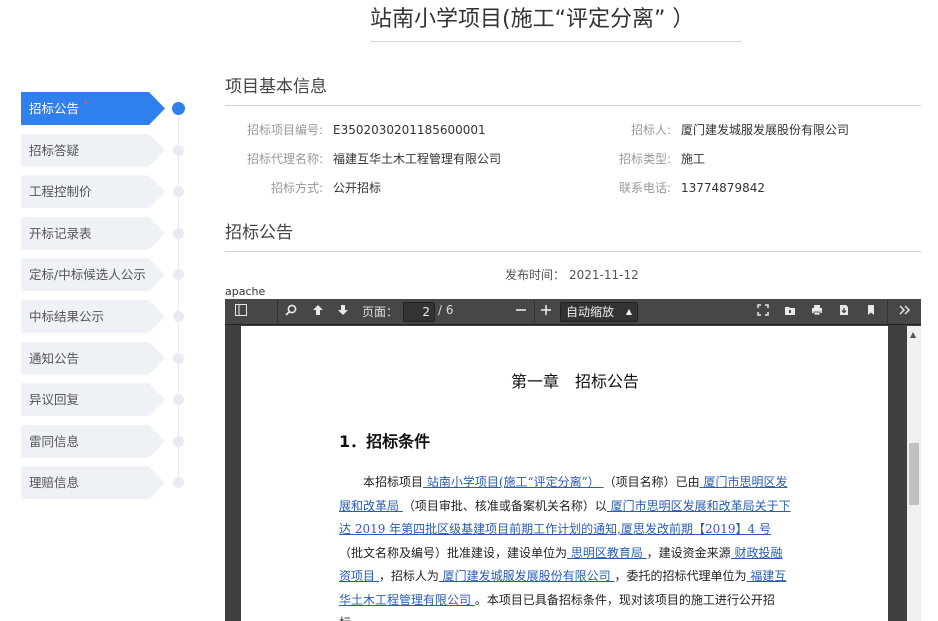  Describe the element at coordinates (93, 150) in the screenshot. I see `sidebar-item: 招标答疑` at that location.